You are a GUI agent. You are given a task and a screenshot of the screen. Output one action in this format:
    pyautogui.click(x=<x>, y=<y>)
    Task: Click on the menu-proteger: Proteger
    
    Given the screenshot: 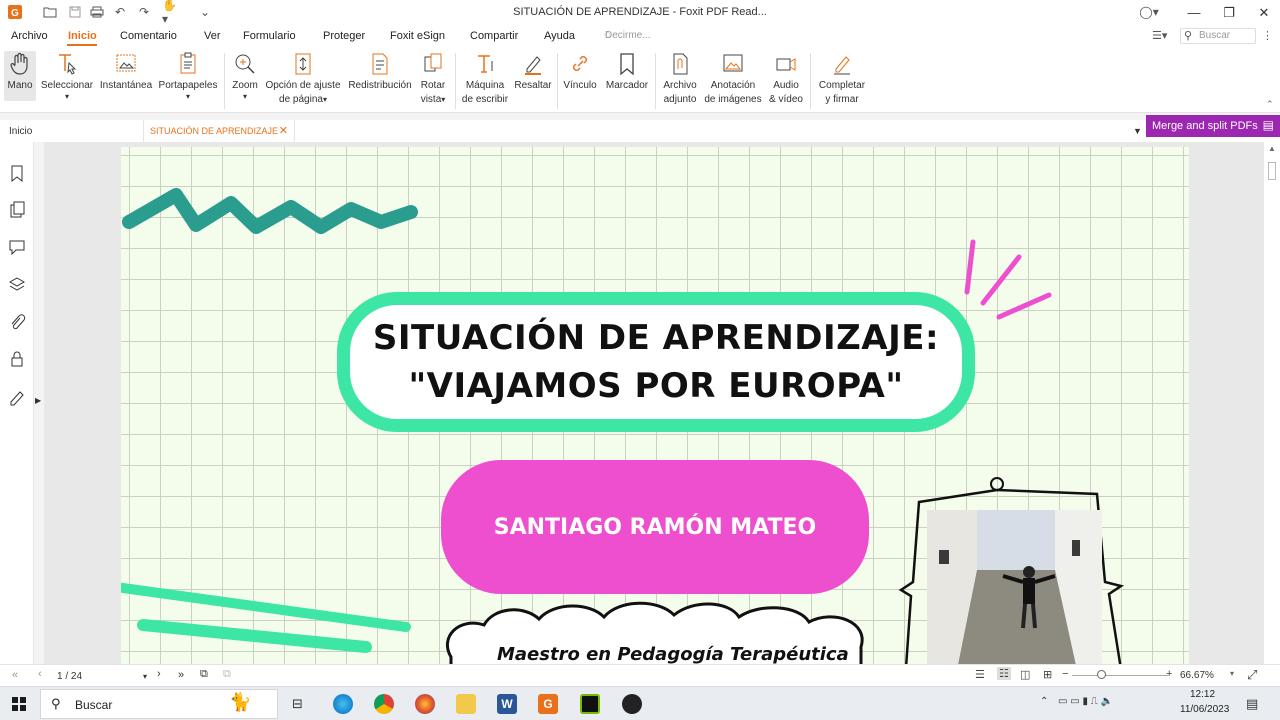 What is the action you would take?
    pyautogui.click(x=344, y=36)
    